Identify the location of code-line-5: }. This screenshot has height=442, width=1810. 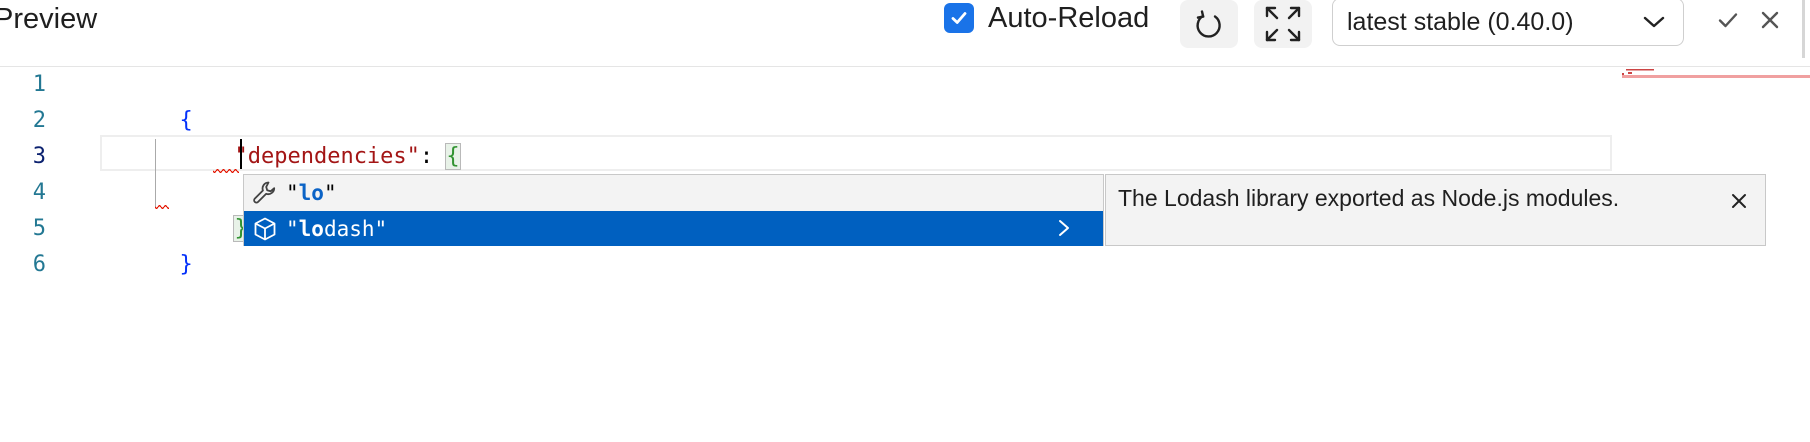
(146, 244).